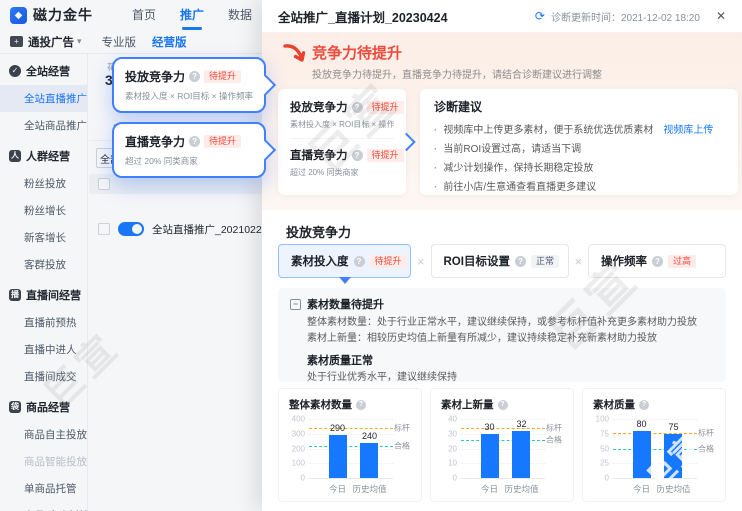  Describe the element at coordinates (43, 125) in the screenshot. I see `sidebar-item: 全站商品推广` at that location.